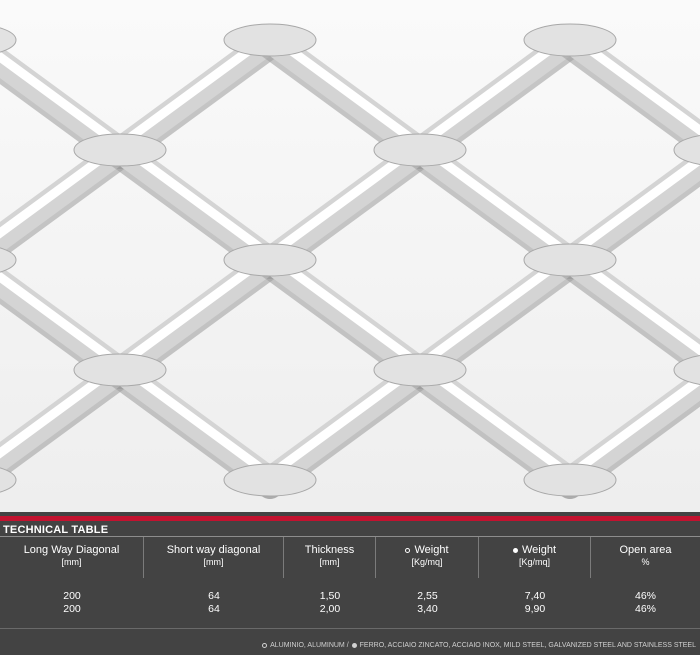  Describe the element at coordinates (359, 609) in the screenshot. I see `table-row: 200 64 2,00 3,40 9,90 46%` at that location.